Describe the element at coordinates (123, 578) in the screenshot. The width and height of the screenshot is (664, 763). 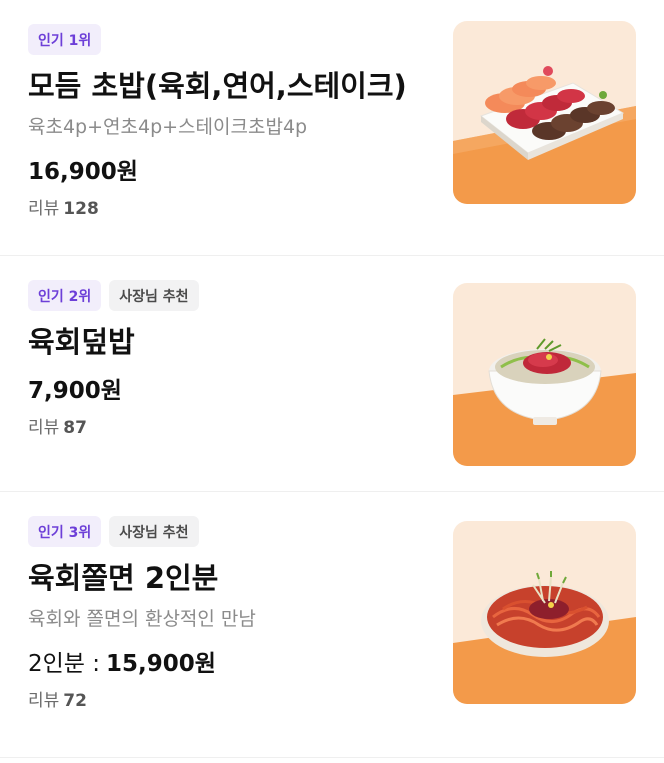
I see `menu-item-title: 육회쫄면 2인분` at that location.